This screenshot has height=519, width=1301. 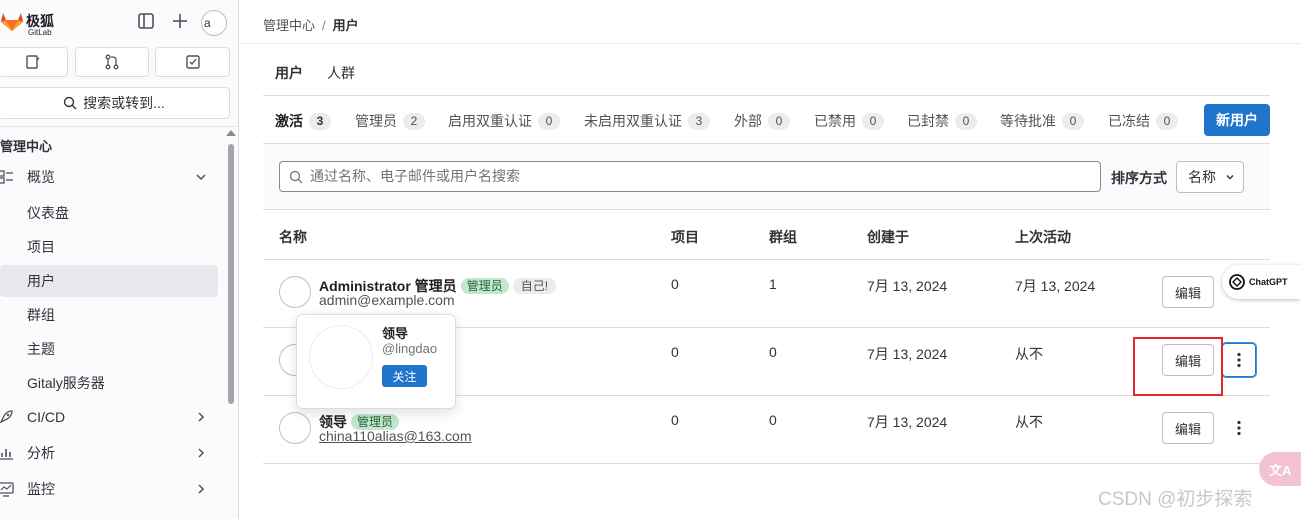 I want to click on translate-icon: 文A, so click(x=1280, y=470).